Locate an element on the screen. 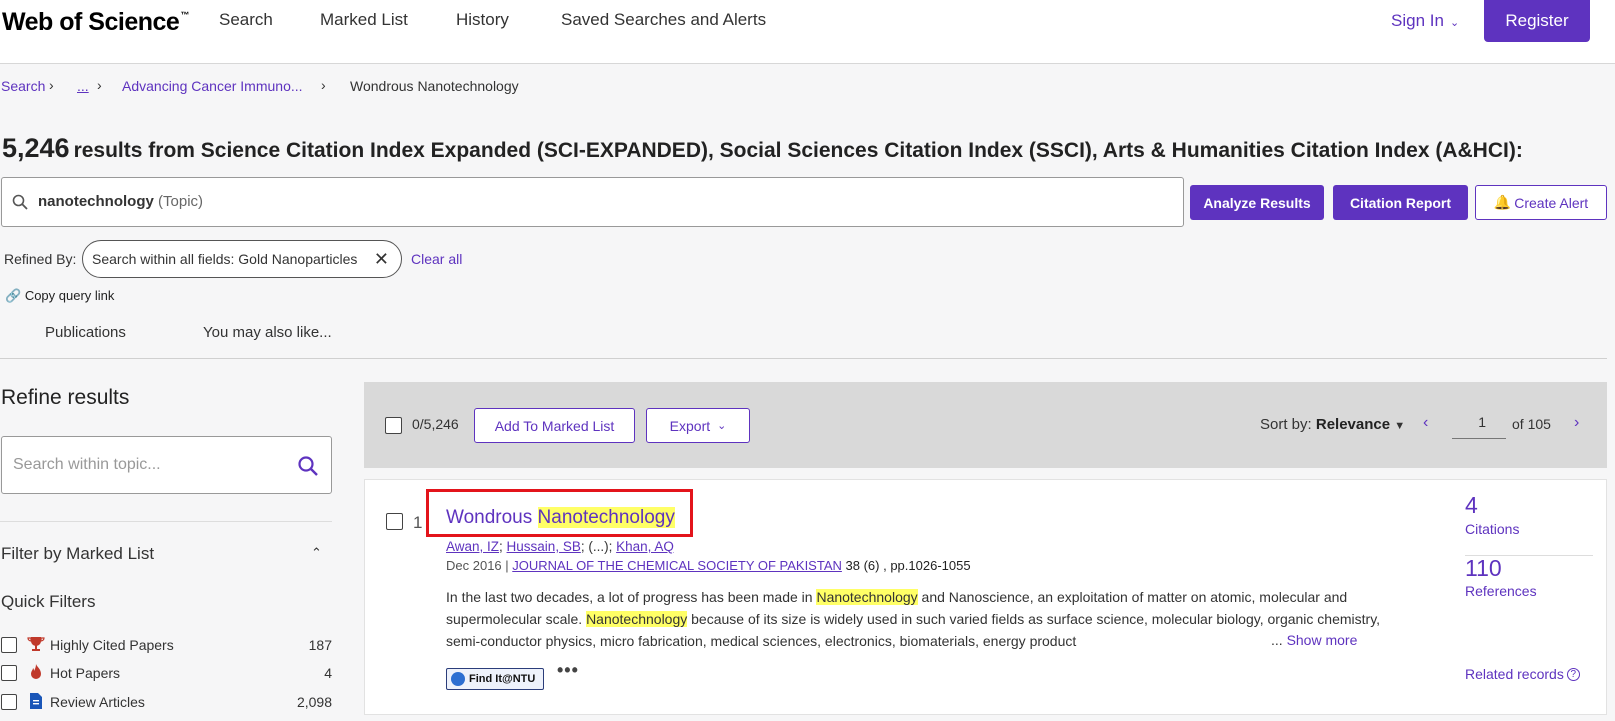 The image size is (1615, 721). analyze-results-button: Analyze Results is located at coordinates (1257, 202).